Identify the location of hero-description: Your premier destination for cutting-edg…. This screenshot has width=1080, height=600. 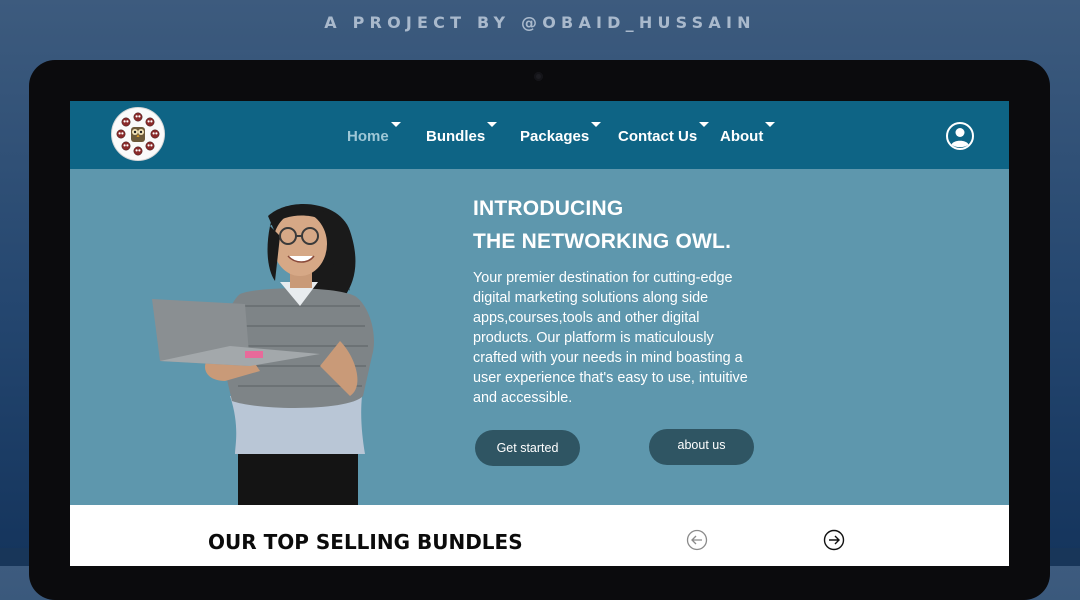
(610, 338).